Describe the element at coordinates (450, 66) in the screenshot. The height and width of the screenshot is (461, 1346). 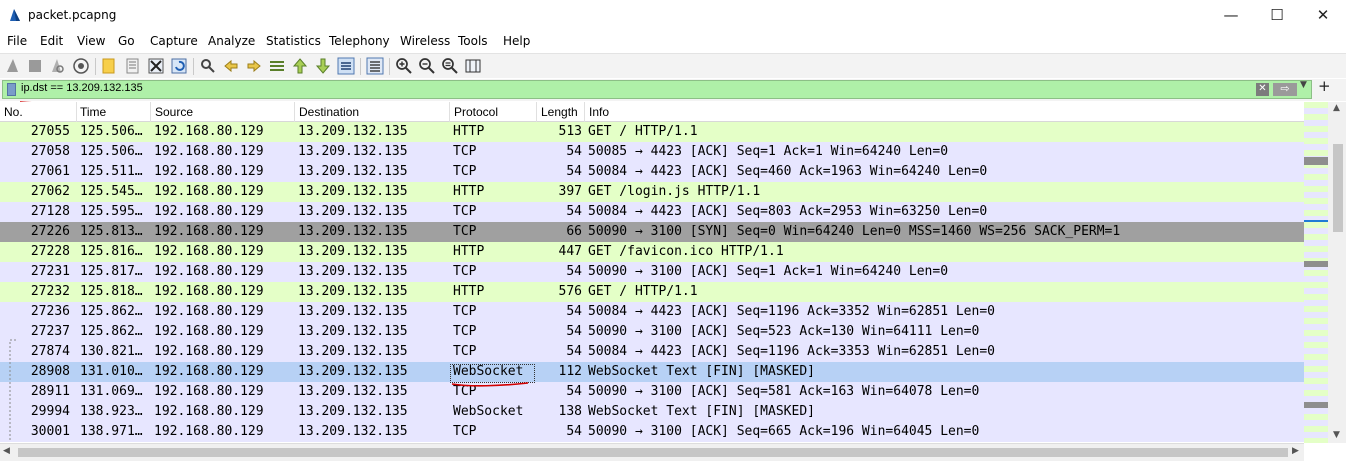
I see `normal-size-icon` at that location.